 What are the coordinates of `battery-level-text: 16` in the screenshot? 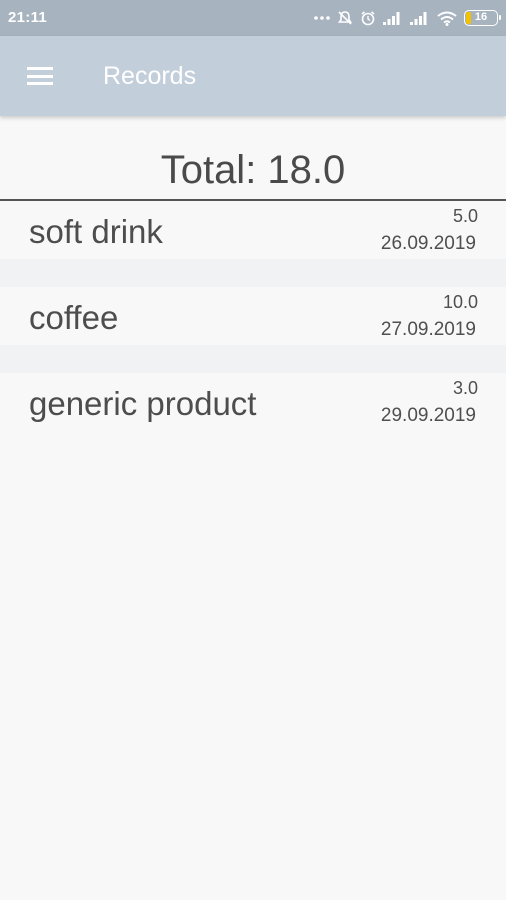 It's located at (481, 17).